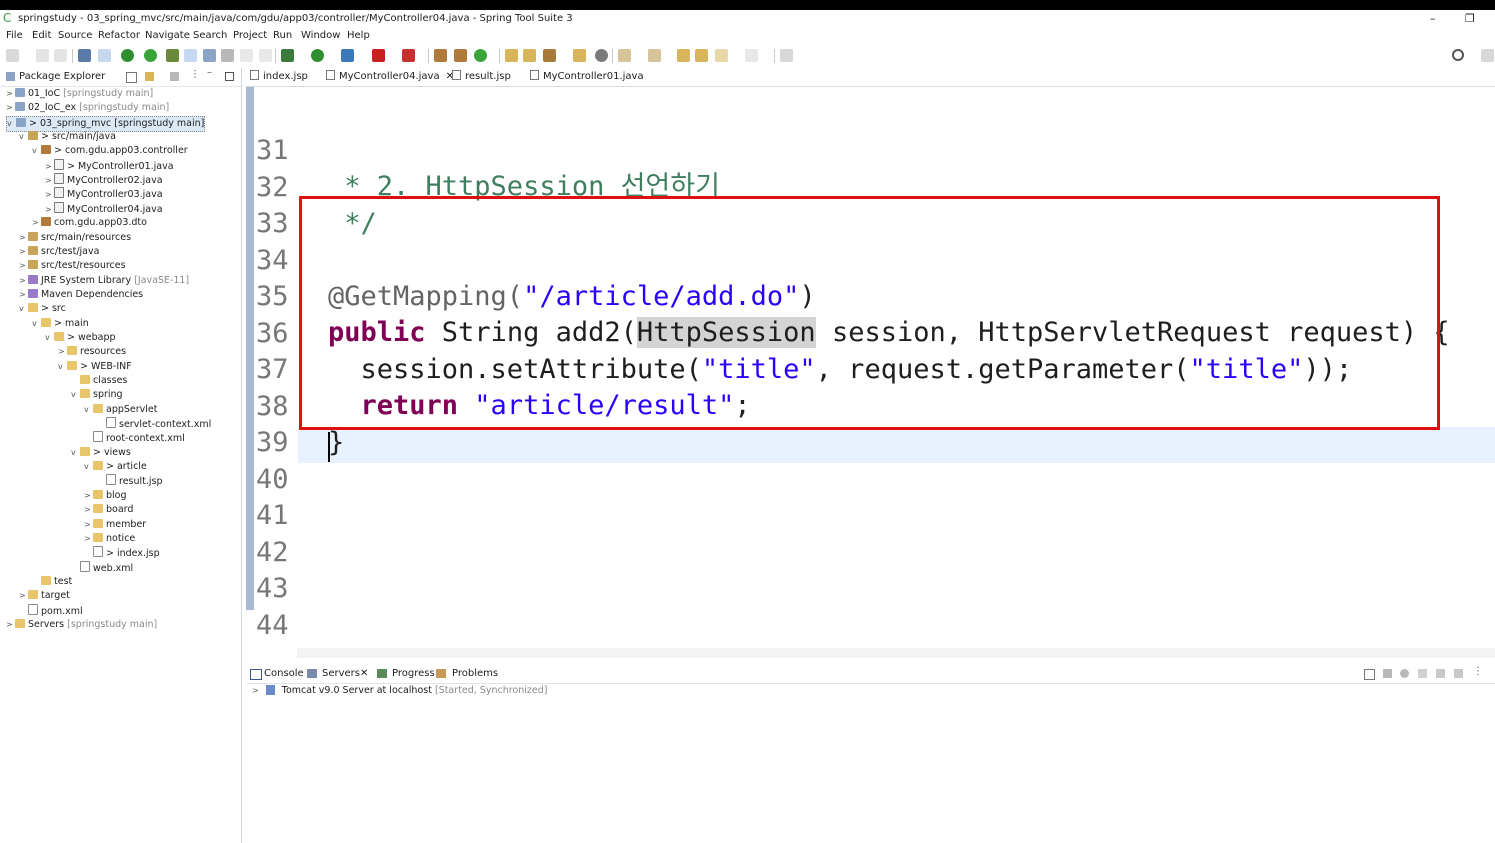  I want to click on tree-item: v > src/main/java, so click(67, 137).